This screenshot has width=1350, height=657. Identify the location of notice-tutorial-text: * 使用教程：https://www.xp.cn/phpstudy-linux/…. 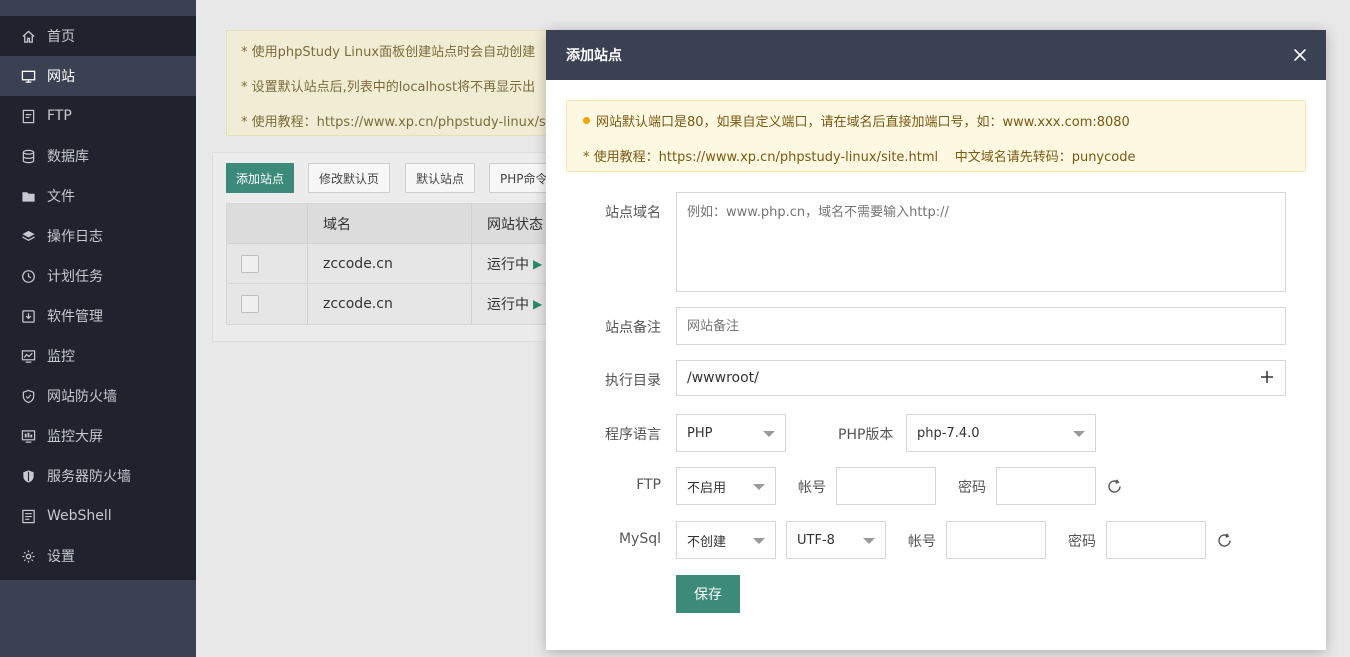
(859, 157).